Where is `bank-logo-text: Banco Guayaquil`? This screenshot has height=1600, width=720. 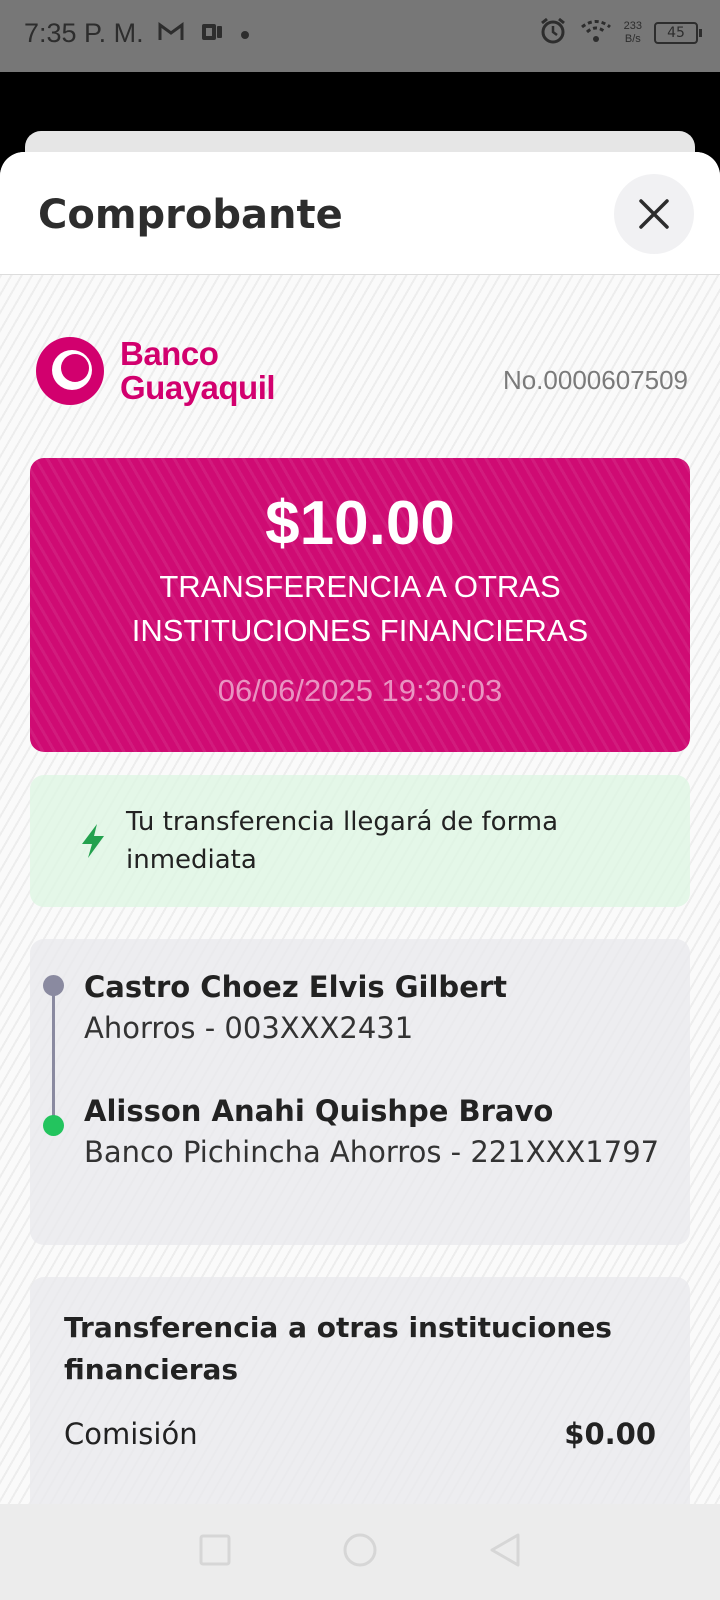
bank-logo-text: Banco Guayaquil is located at coordinates (198, 370).